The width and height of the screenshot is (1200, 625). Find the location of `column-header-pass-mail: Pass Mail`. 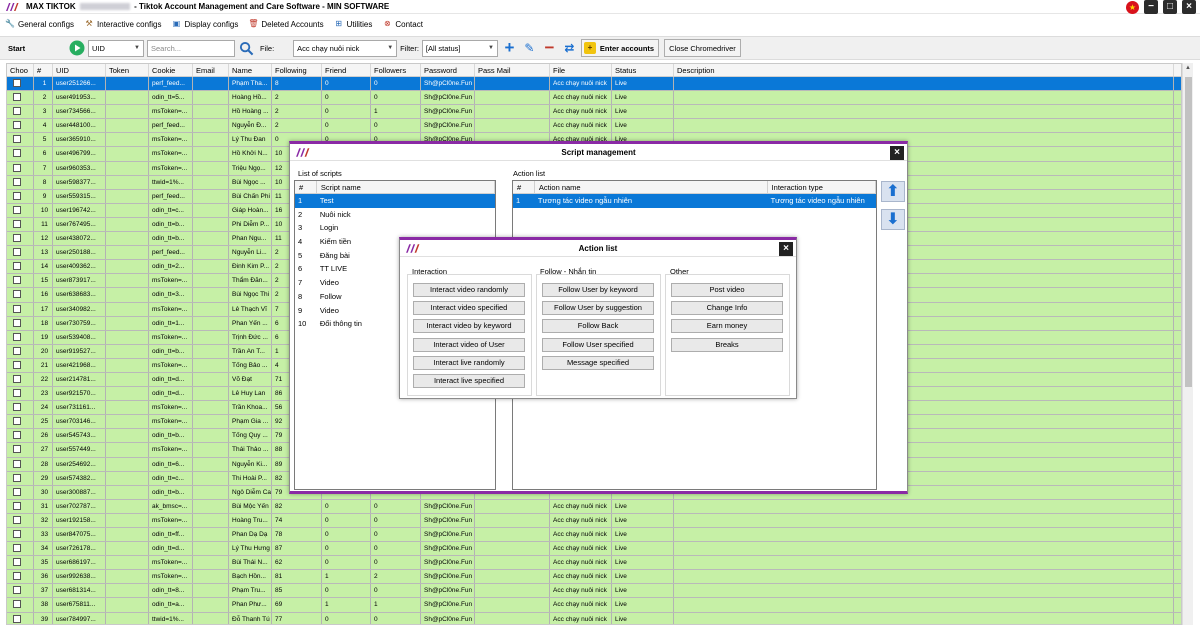

column-header-pass-mail: Pass Mail is located at coordinates (512, 70).